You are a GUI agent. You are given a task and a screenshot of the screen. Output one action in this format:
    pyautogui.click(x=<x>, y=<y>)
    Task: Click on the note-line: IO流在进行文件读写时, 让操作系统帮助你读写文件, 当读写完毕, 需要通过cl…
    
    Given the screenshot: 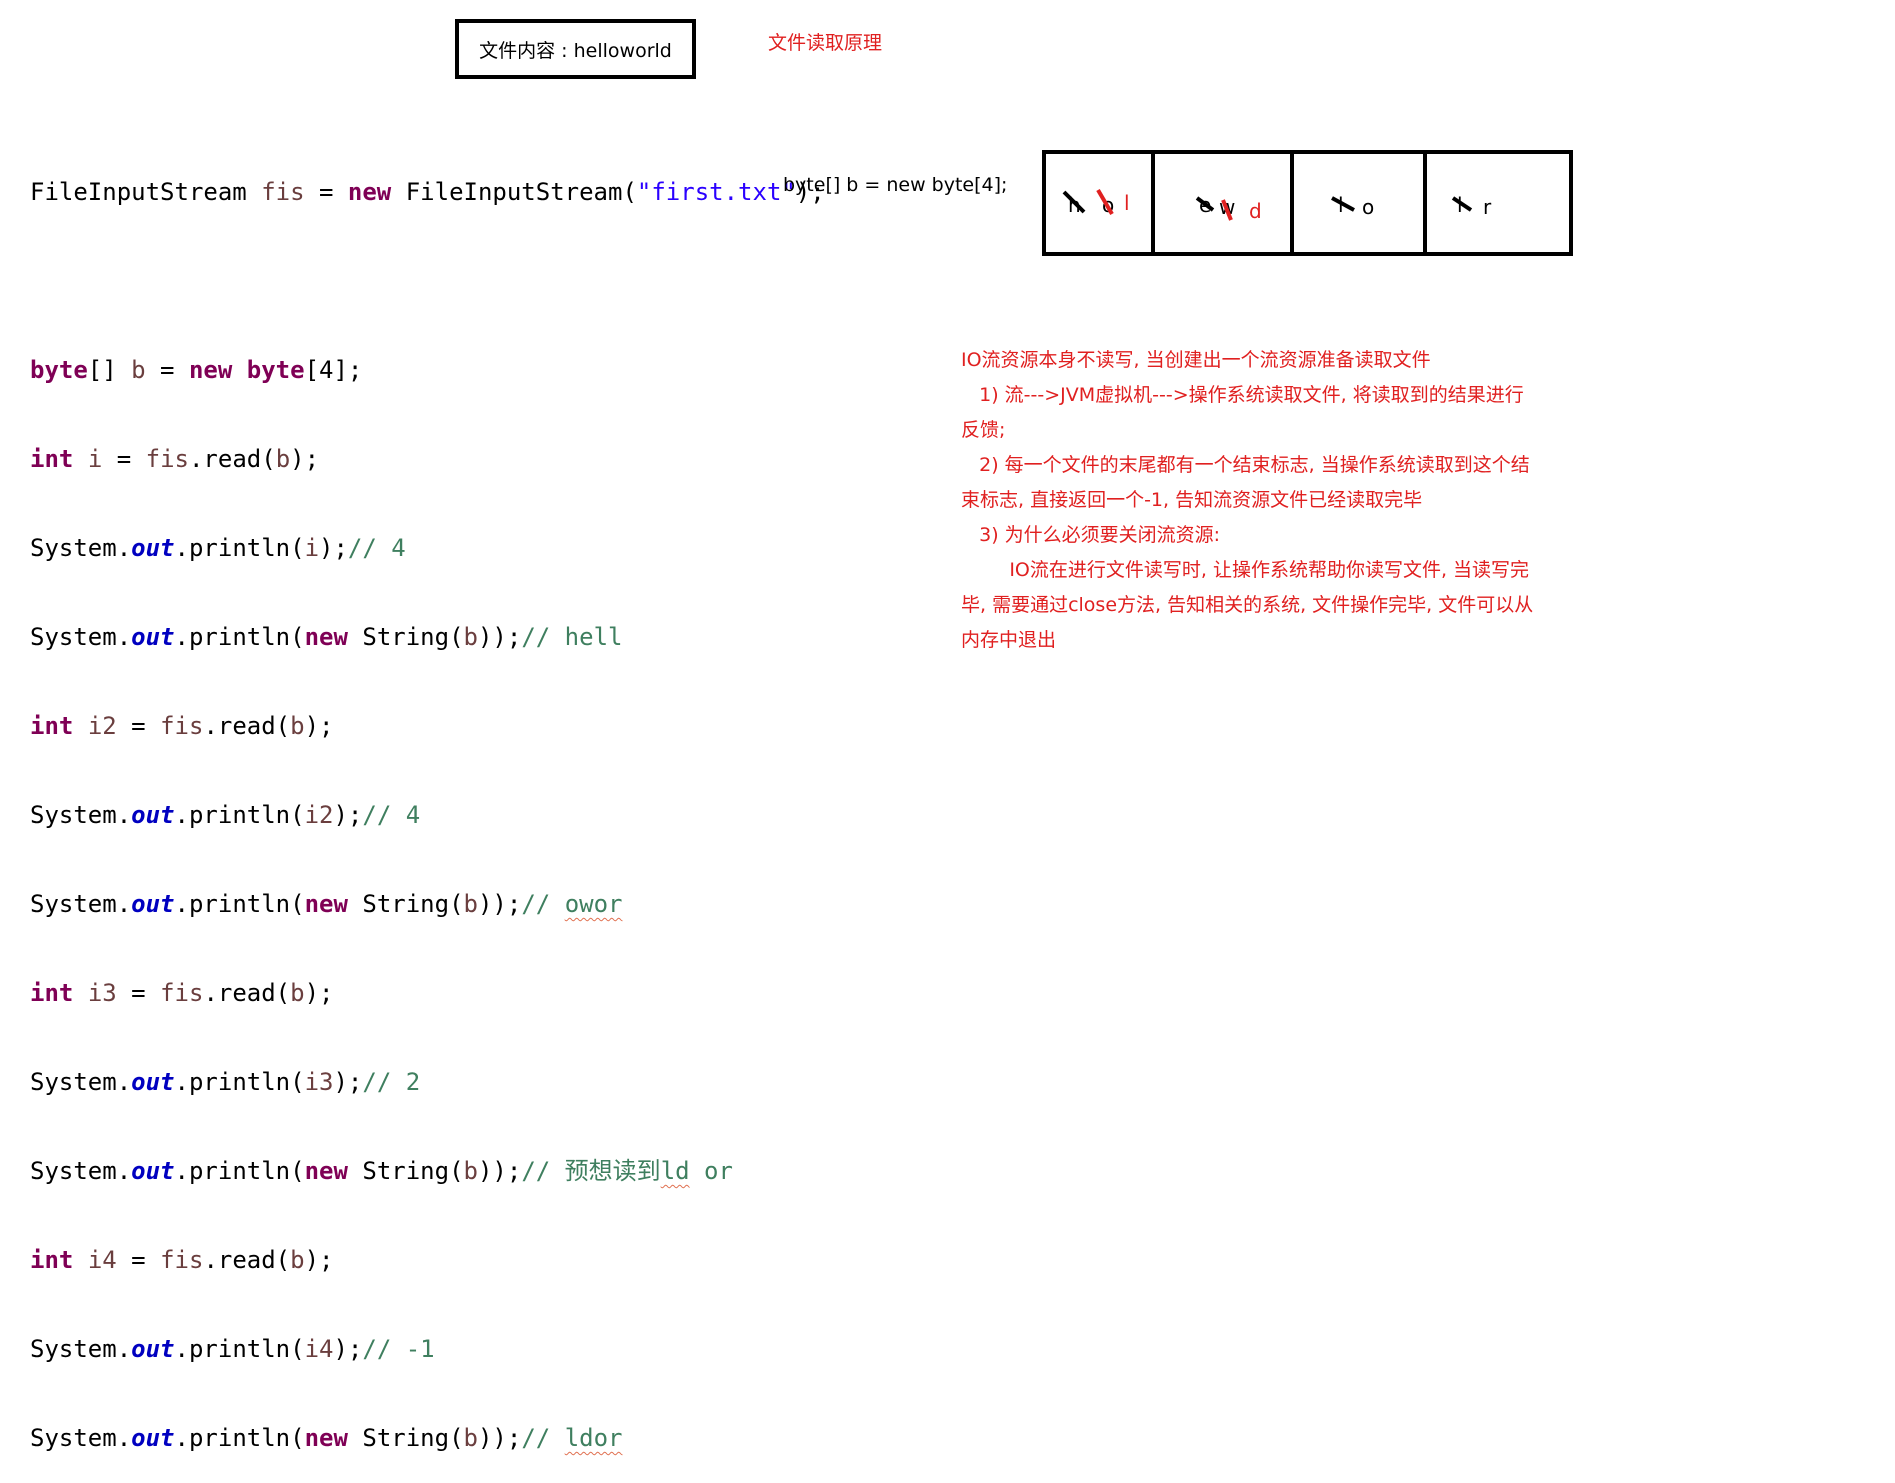 What is the action you would take?
    pyautogui.click(x=1247, y=605)
    